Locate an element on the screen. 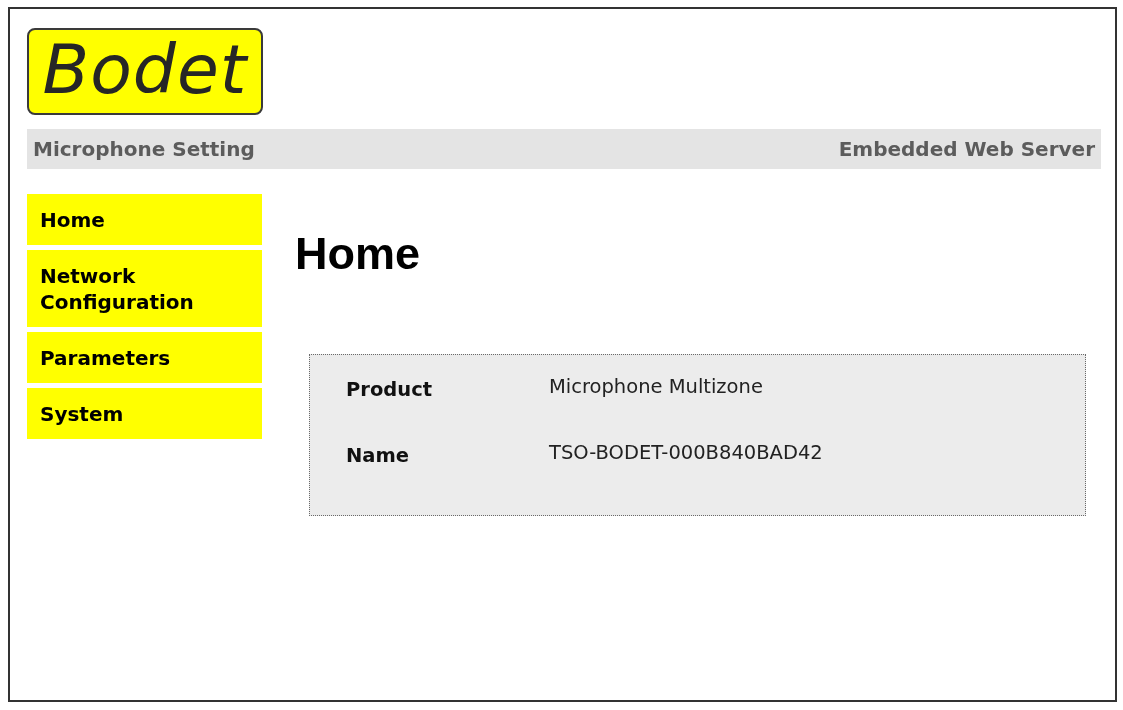  field-value: TSO-BODET-000B840BAD42 is located at coordinates (686, 453).